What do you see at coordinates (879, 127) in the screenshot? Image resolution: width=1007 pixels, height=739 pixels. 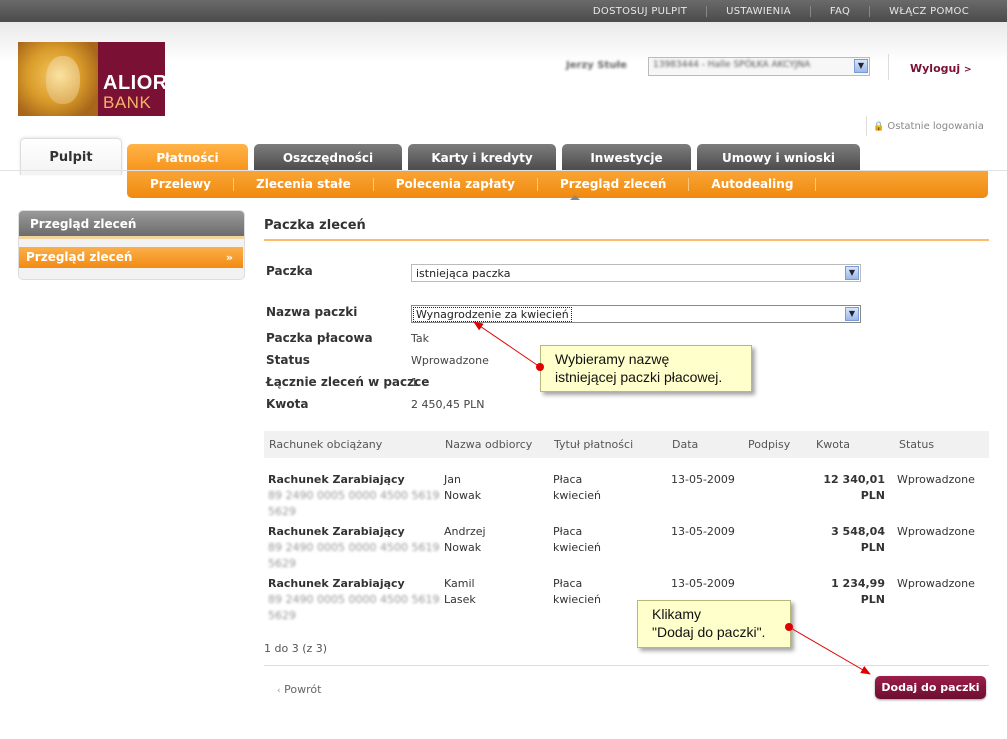 I see `lock-icon: 🔒` at bounding box center [879, 127].